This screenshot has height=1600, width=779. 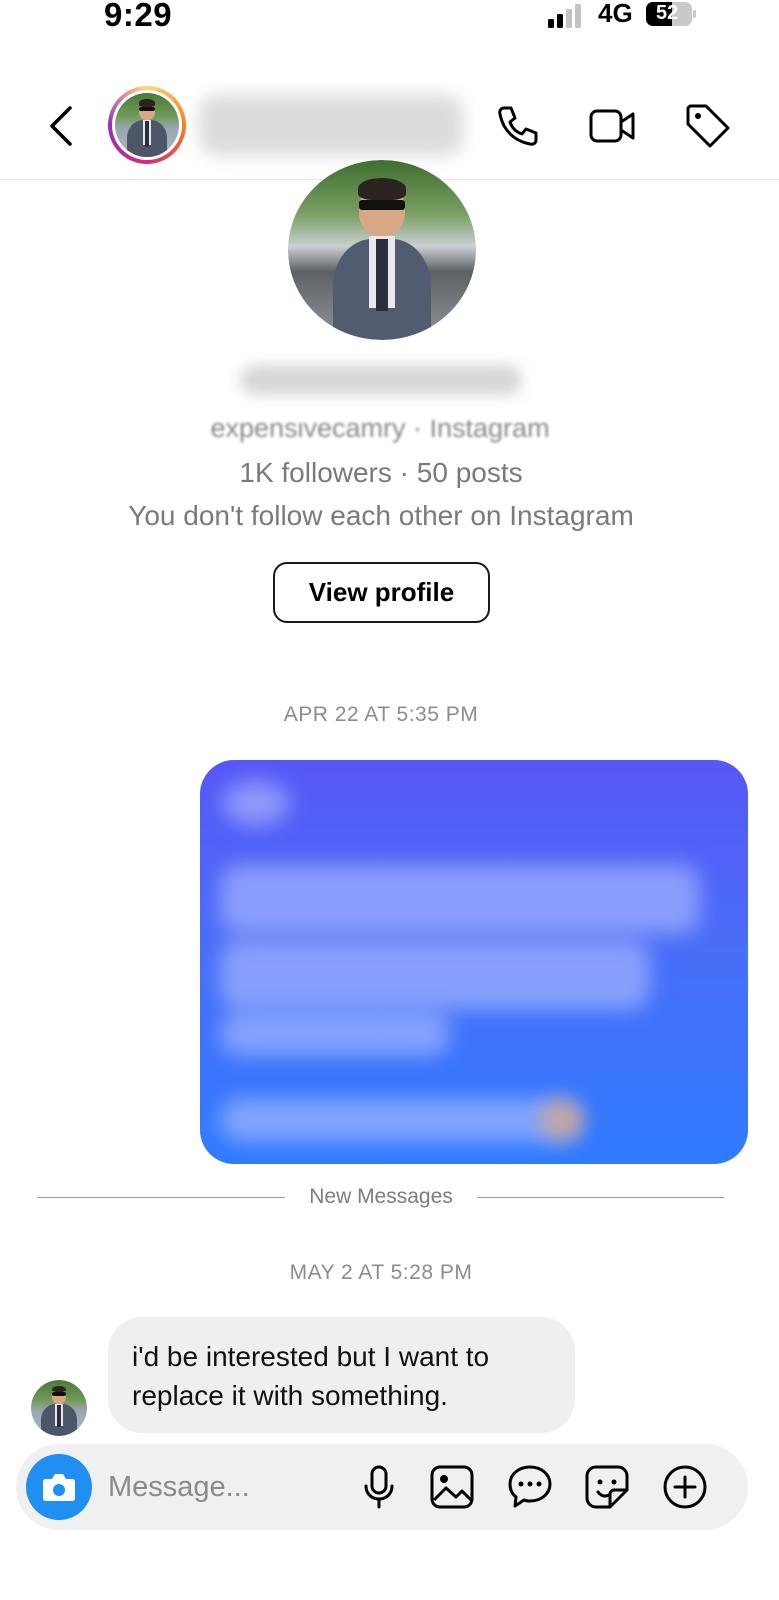 I want to click on sender-avatar, so click(x=59, y=1408).